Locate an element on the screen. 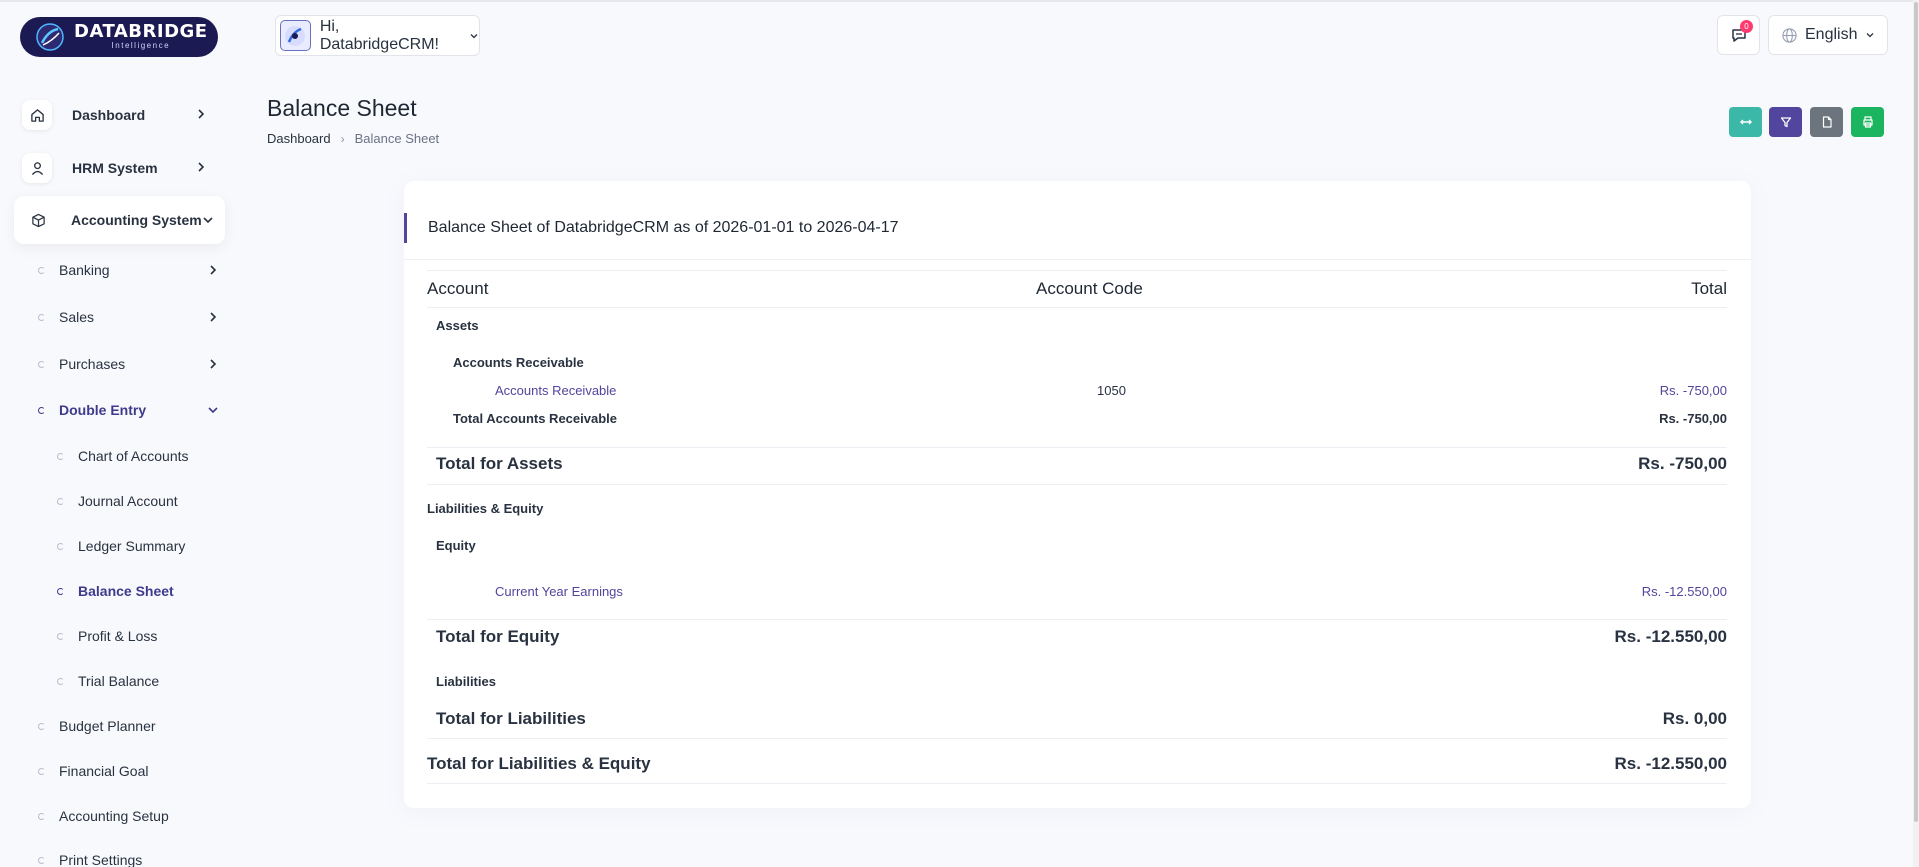  sidebar-item-financial-goal: Financial Goal is located at coordinates (128, 771).